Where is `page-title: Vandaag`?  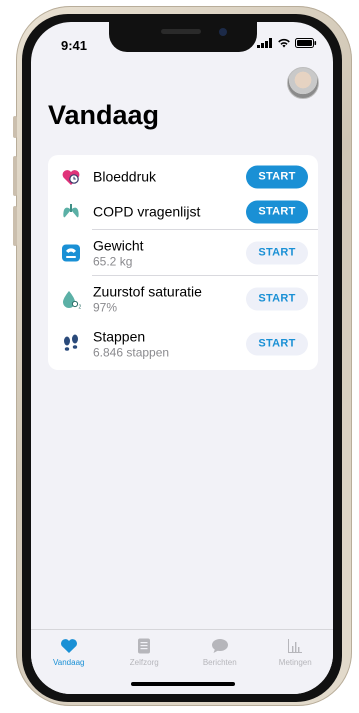
page-title: Vandaag is located at coordinates (104, 115).